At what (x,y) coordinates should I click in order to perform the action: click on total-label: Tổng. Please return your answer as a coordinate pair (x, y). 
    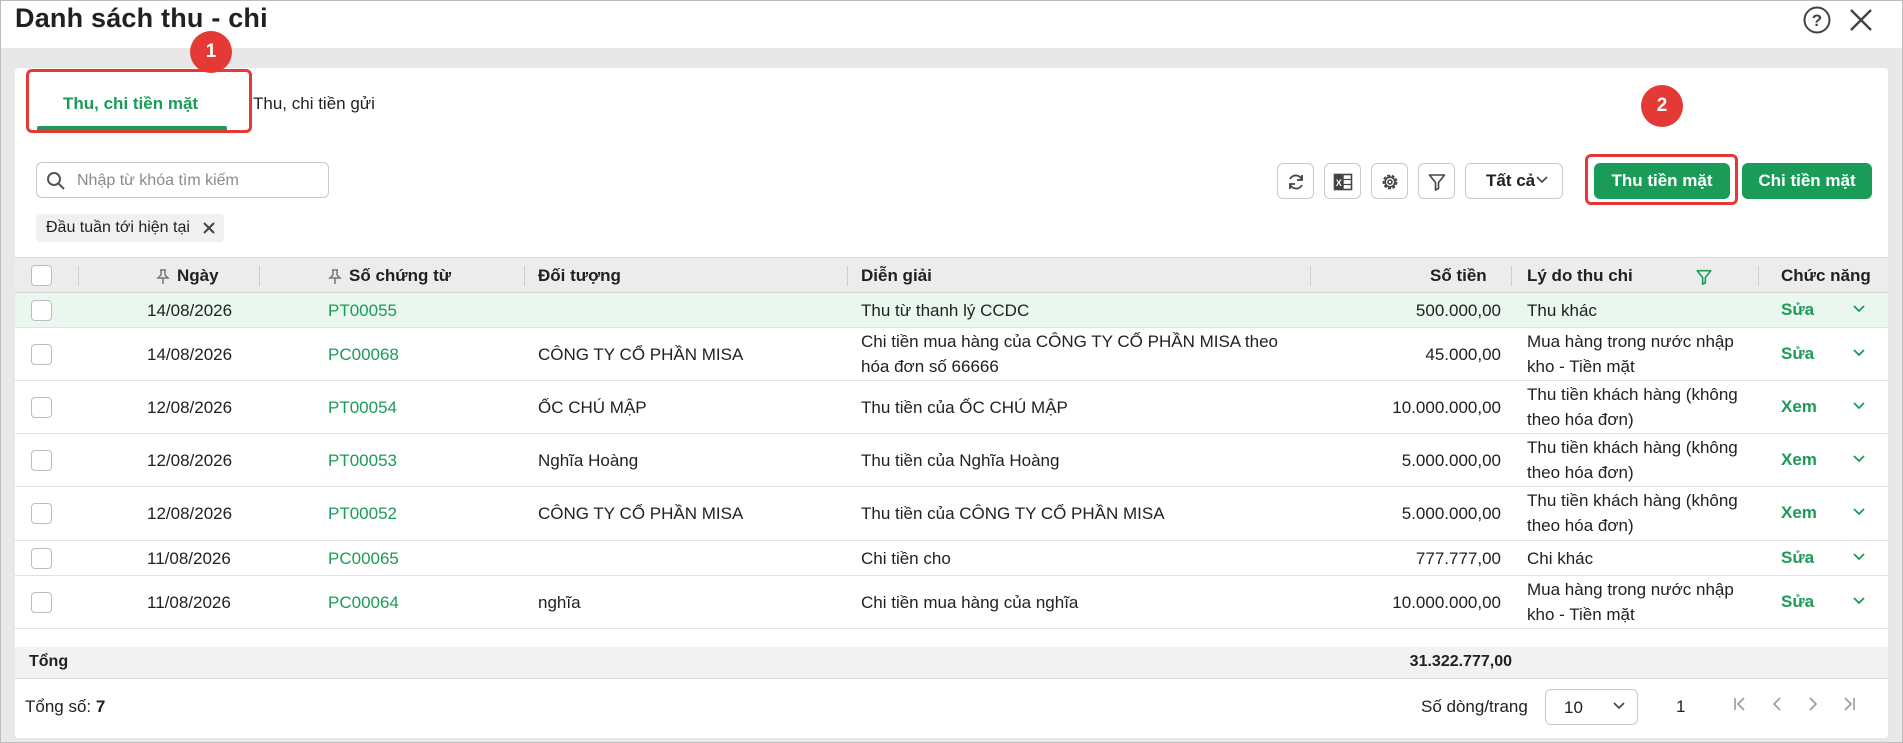
    Looking at the image, I should click on (49, 661).